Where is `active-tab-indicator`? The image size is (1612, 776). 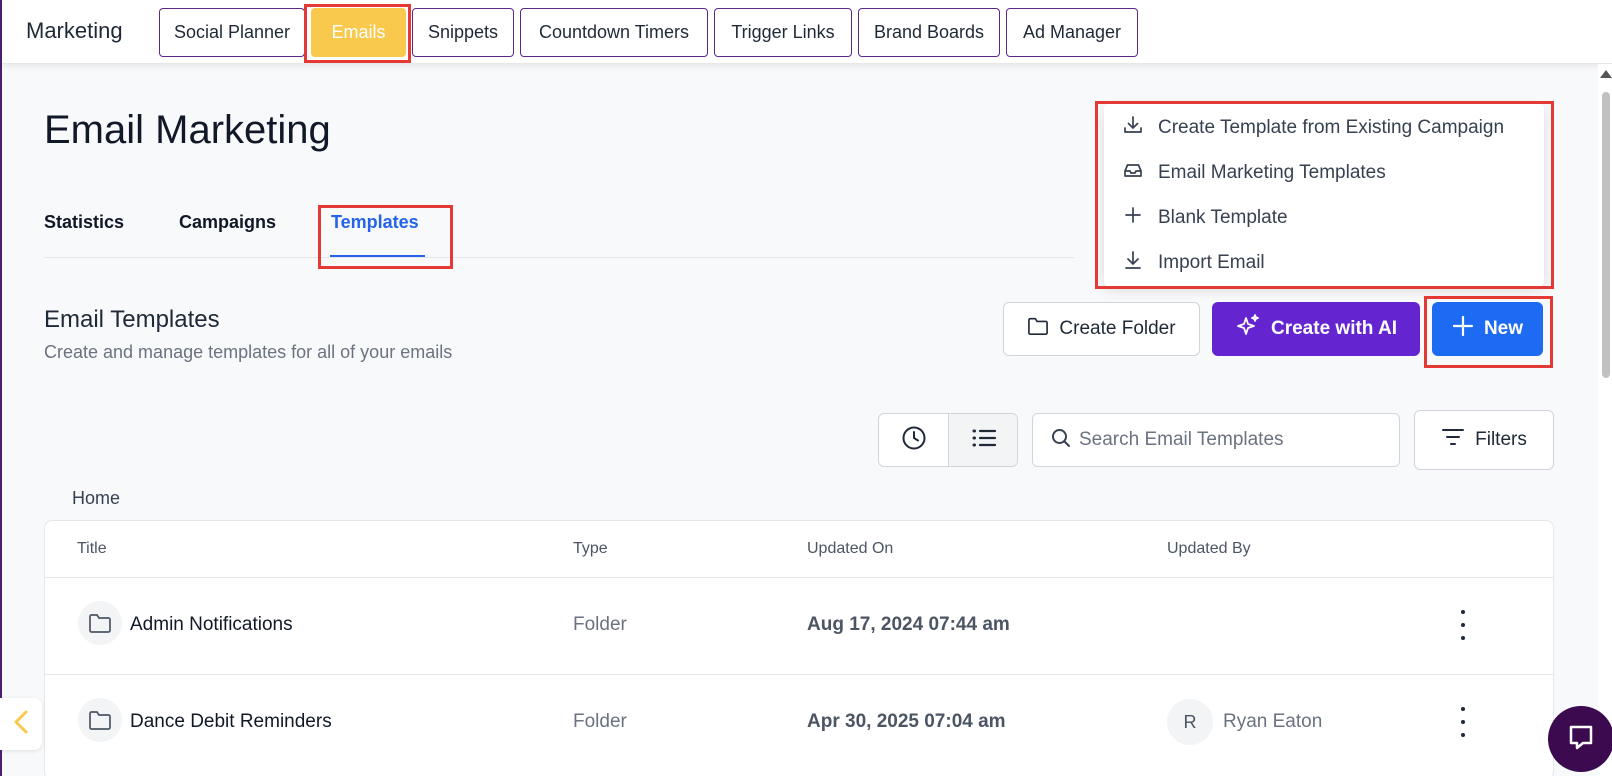
active-tab-indicator is located at coordinates (377, 256).